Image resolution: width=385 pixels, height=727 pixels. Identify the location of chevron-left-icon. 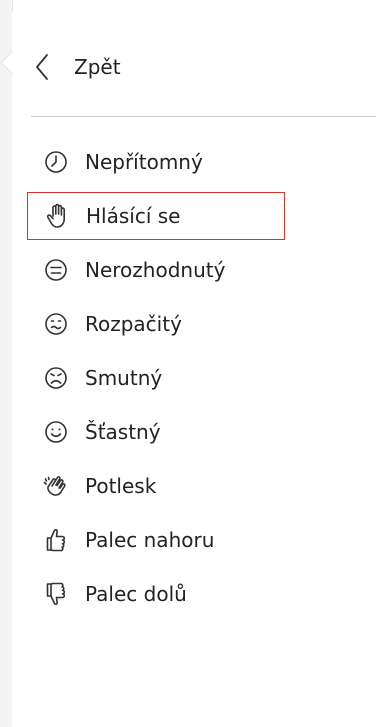
(42, 67).